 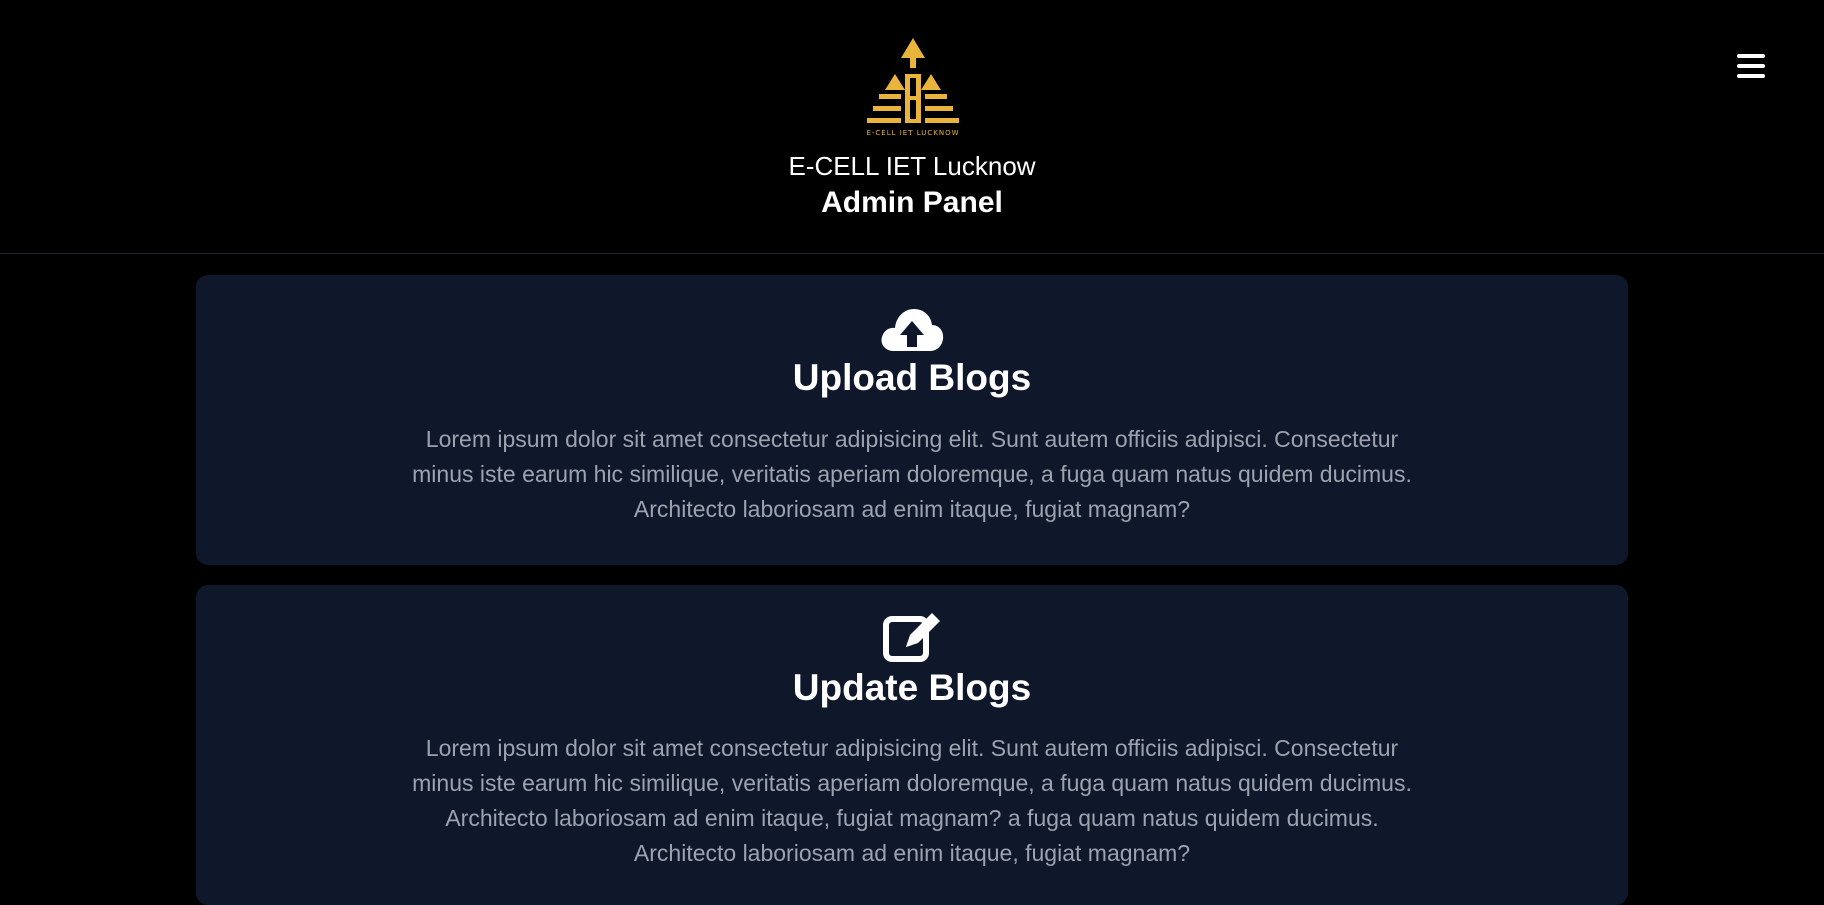 I want to click on card-title: Upload Blogs, so click(x=912, y=377).